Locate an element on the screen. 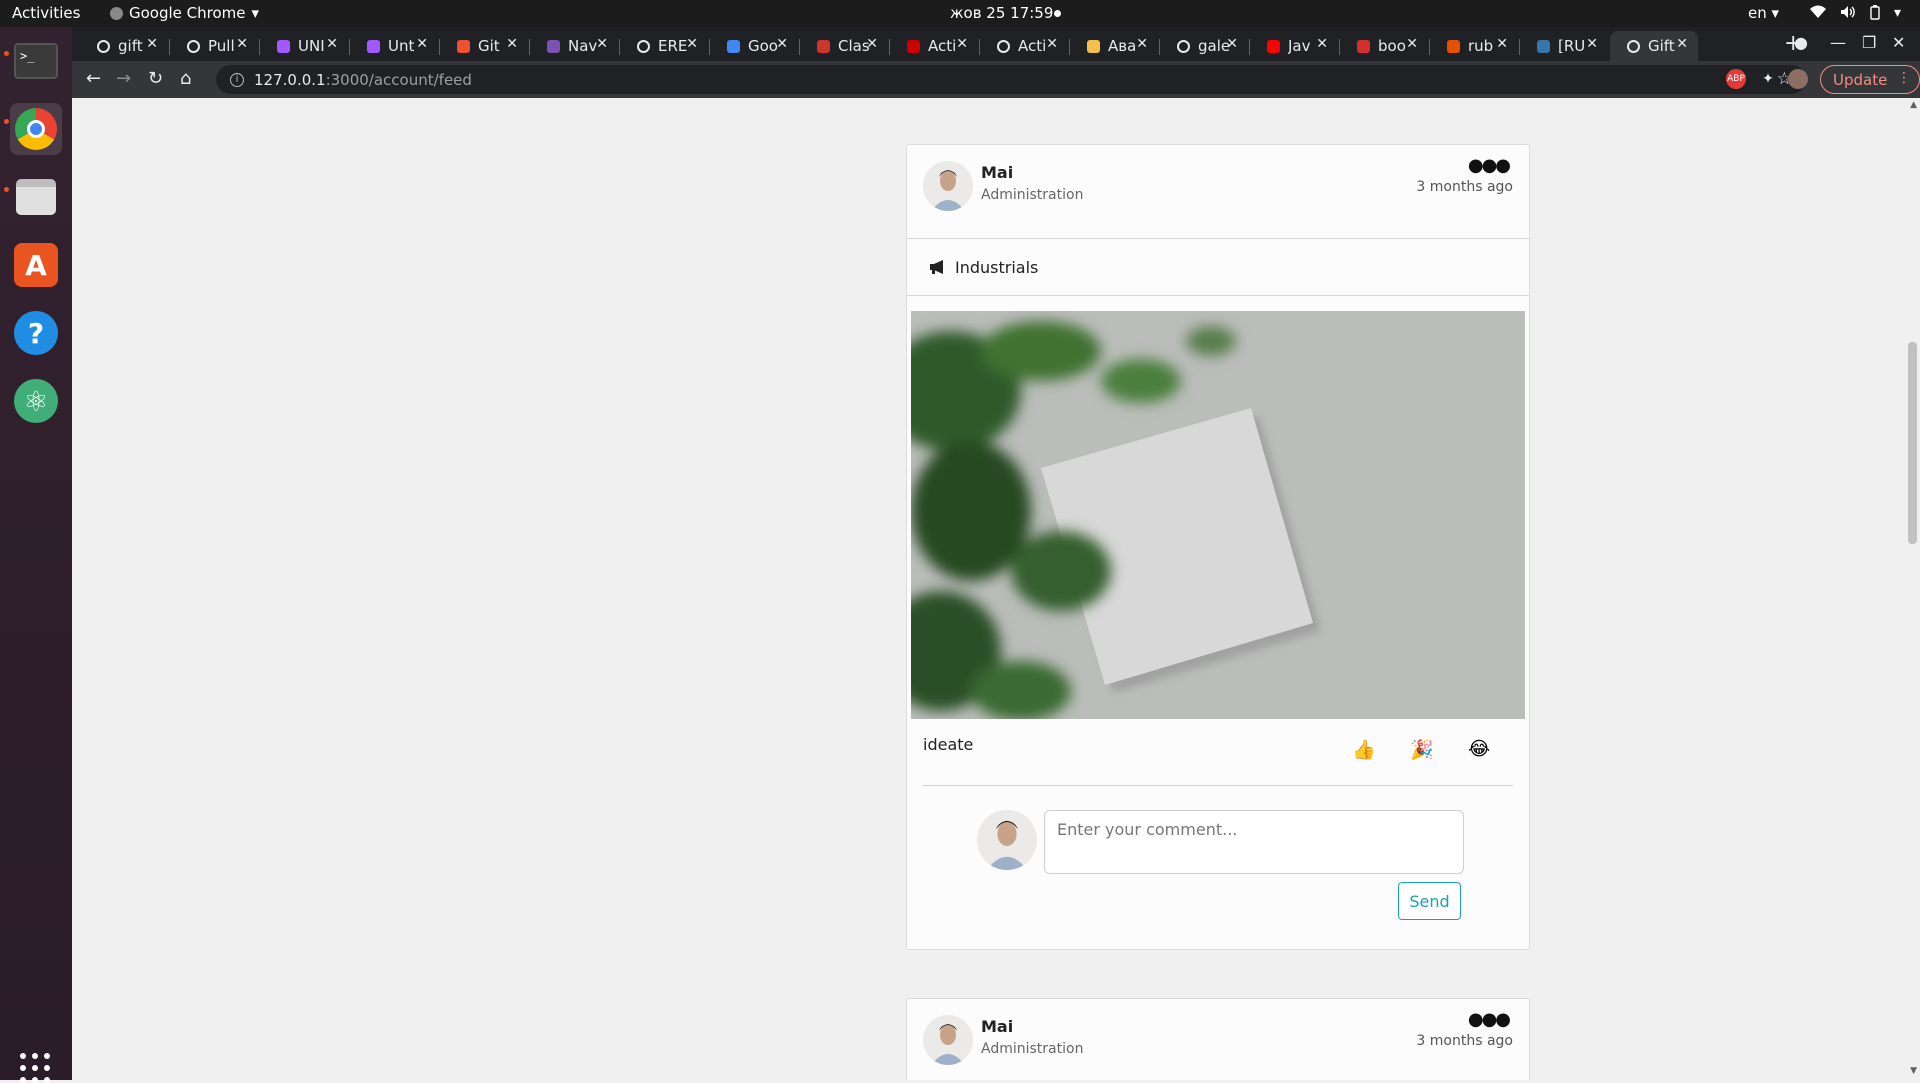 The height and width of the screenshot is (1083, 1920). dock-chrome is located at coordinates (36, 129).